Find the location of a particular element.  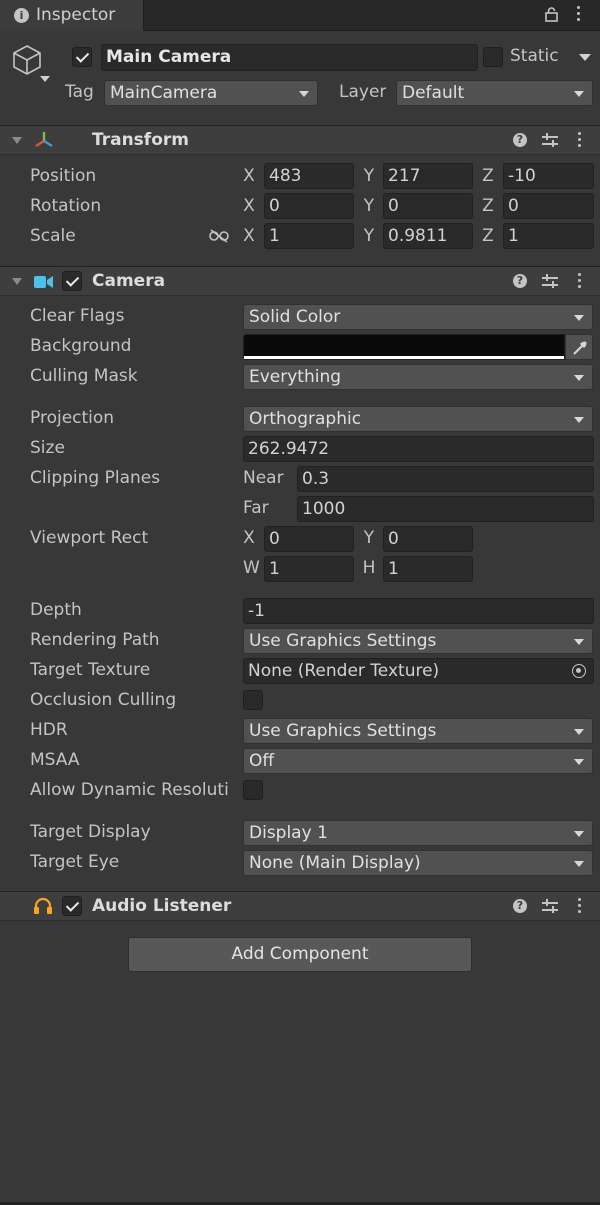

viewport-h-axis: H is located at coordinates (369, 568).